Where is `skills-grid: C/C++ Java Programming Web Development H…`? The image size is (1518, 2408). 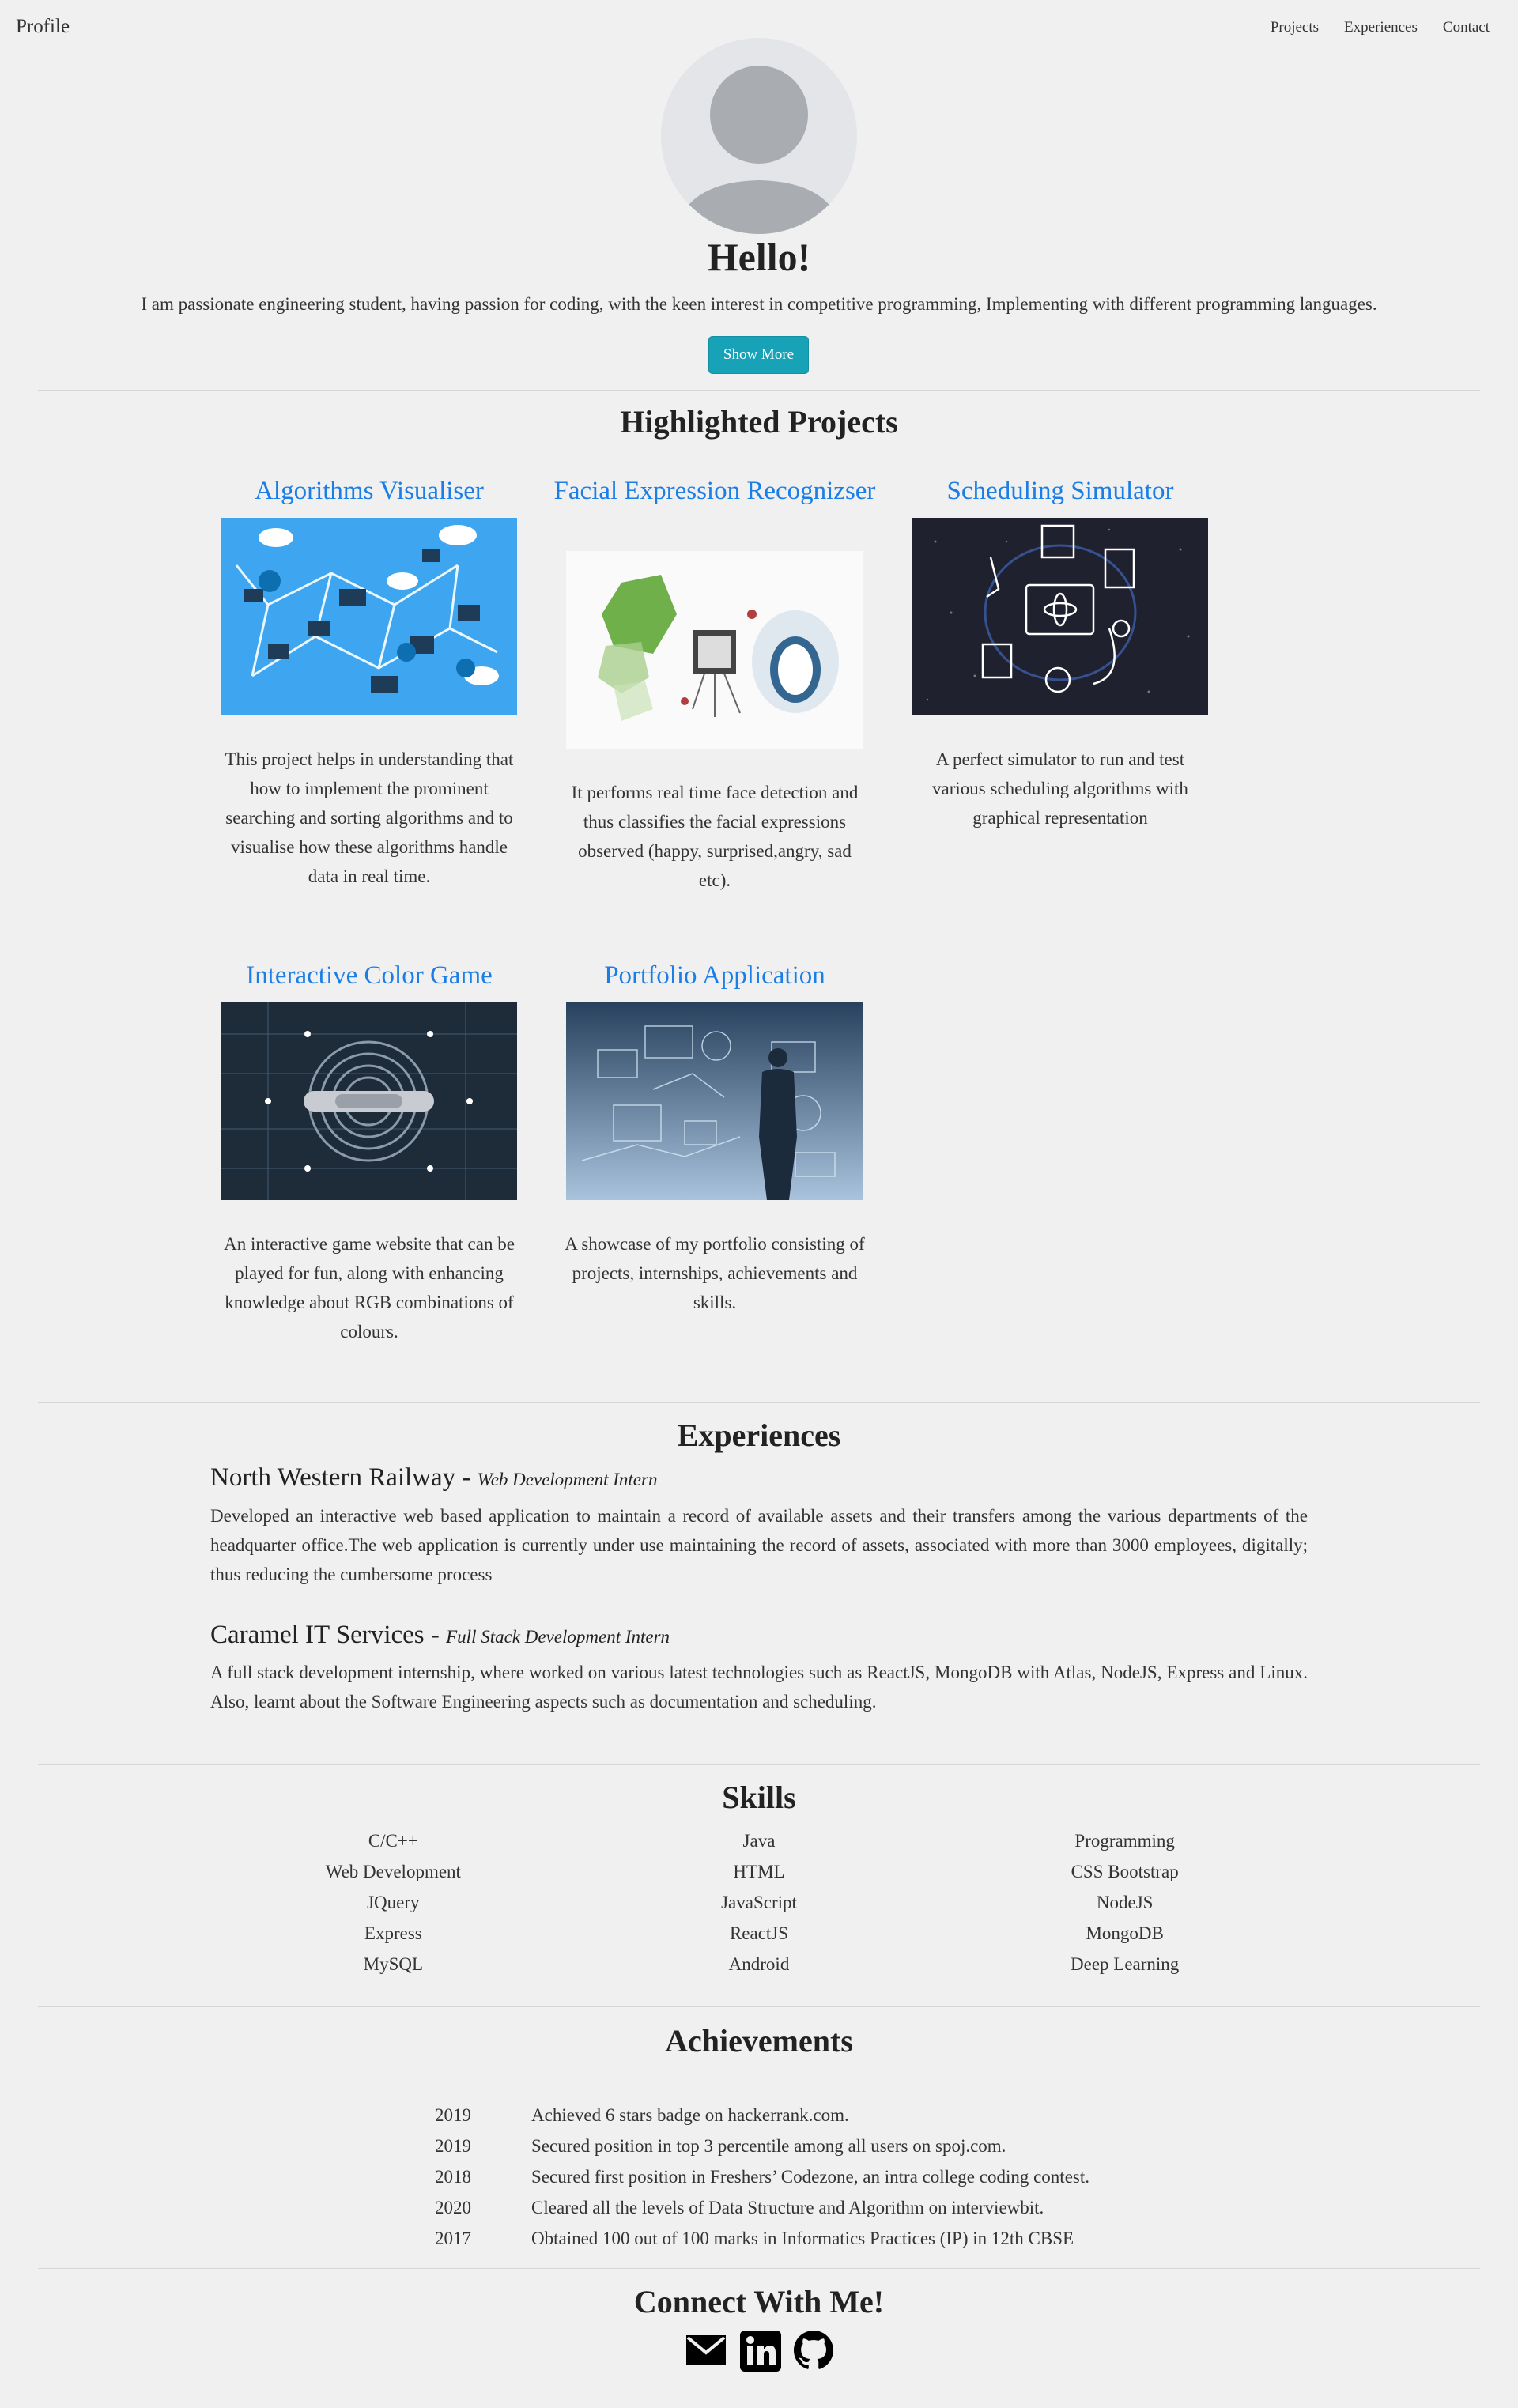 skills-grid: C/C++ Java Programming Web Development H… is located at coordinates (759, 1902).